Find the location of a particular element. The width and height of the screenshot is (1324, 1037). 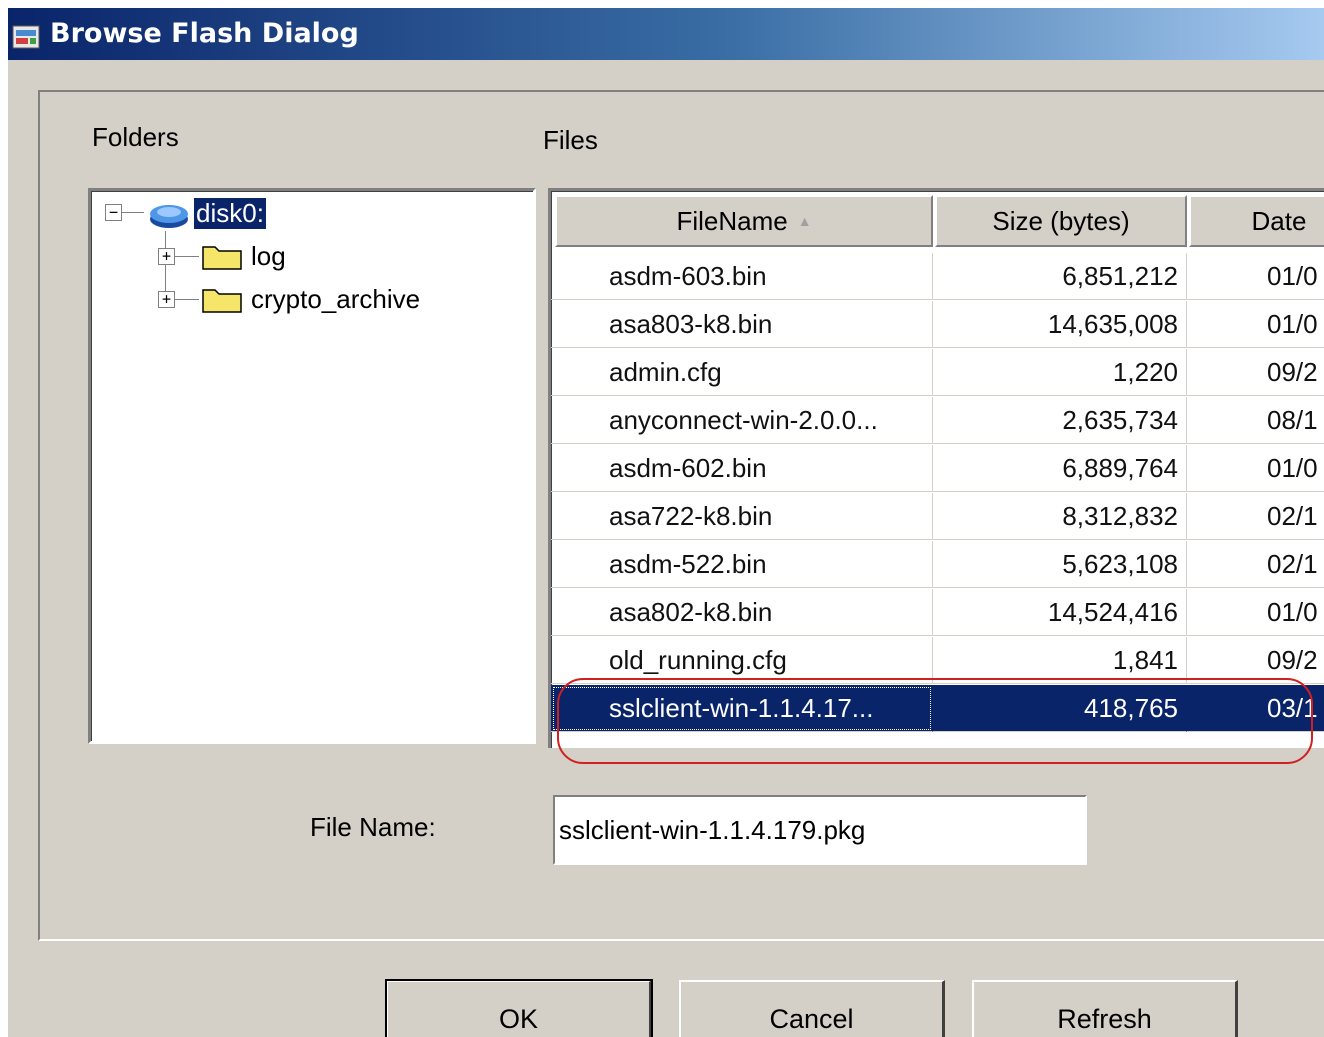

table-row: asa803-k8.bin 14,635,008 01/0 is located at coordinates (937, 325).